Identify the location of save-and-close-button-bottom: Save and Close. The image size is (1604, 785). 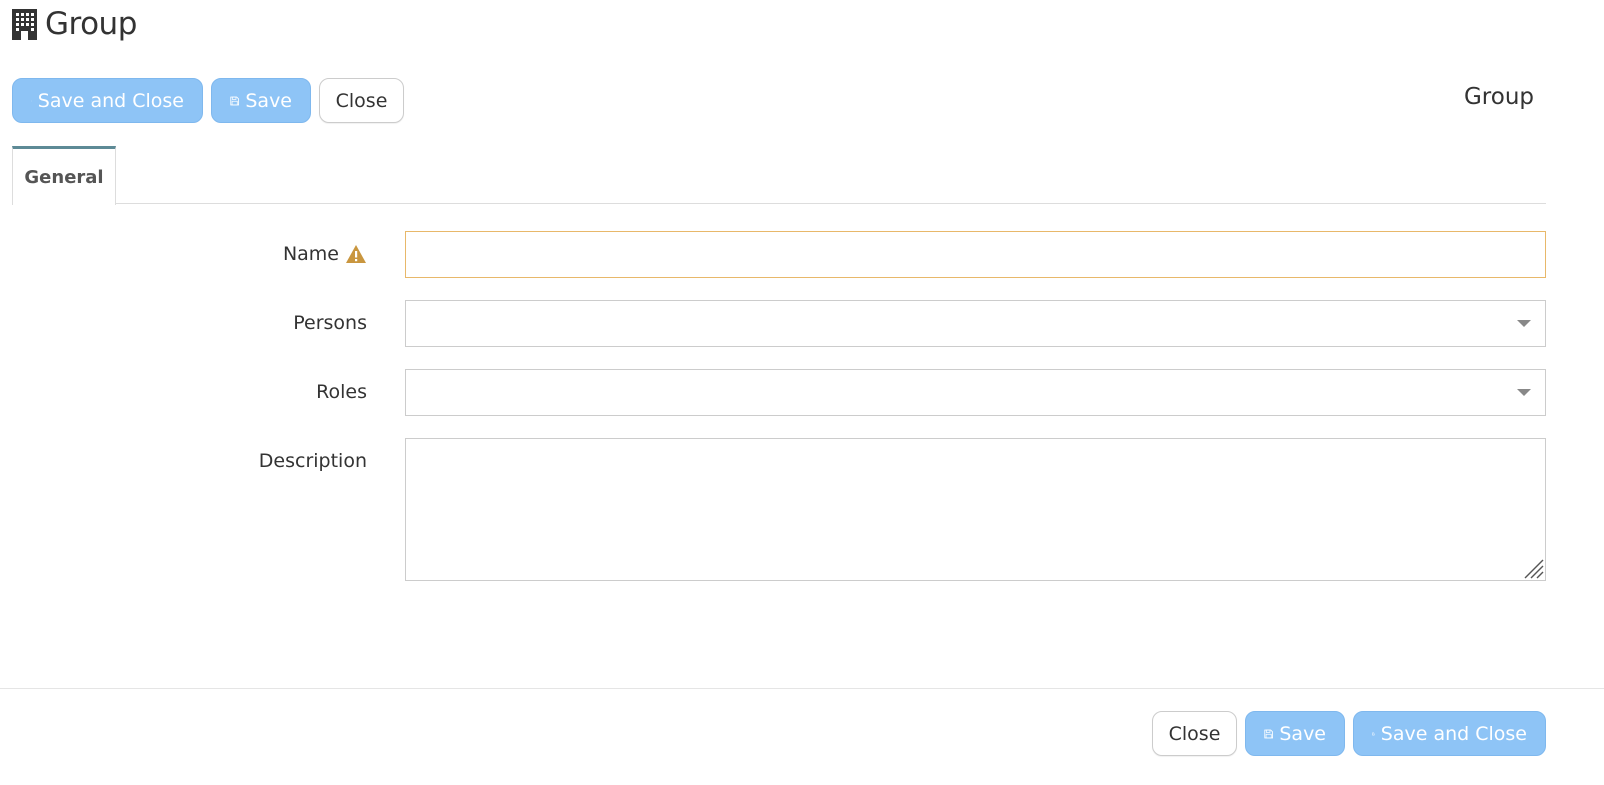
(1449, 733).